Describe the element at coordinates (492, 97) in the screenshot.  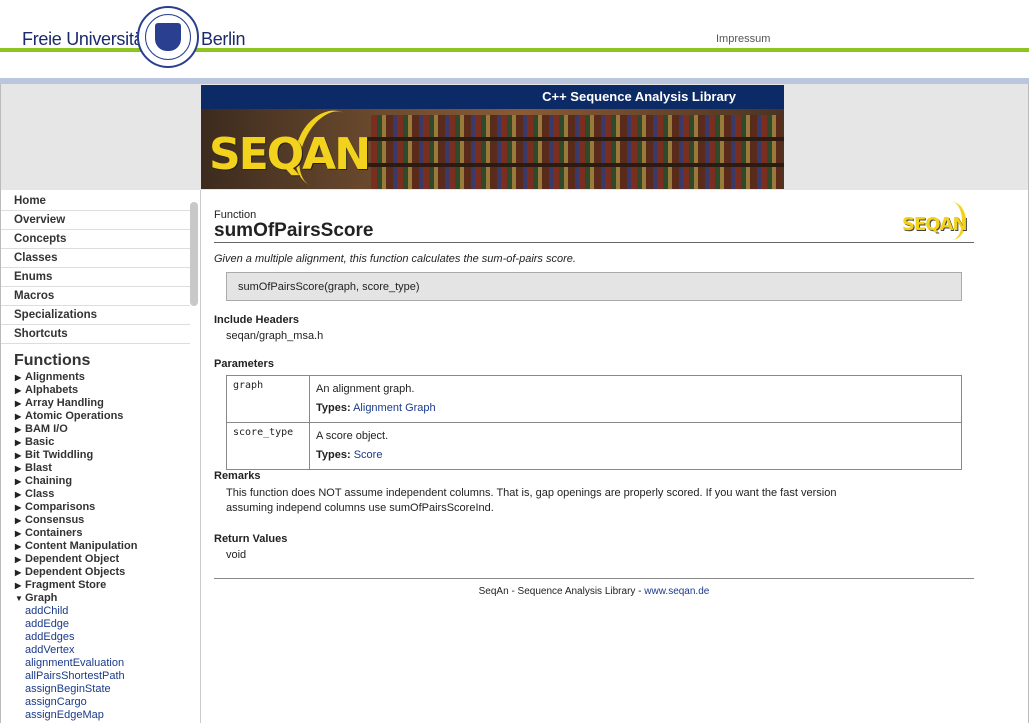
I see `banner-title: C++ Sequence Analysis Library` at that location.